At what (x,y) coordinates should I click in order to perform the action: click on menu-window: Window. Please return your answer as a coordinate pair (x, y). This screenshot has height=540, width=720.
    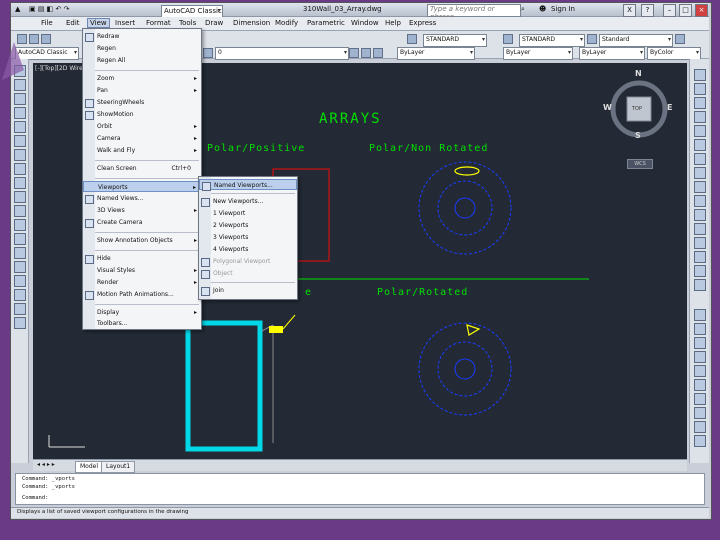
    Looking at the image, I should click on (365, 23).